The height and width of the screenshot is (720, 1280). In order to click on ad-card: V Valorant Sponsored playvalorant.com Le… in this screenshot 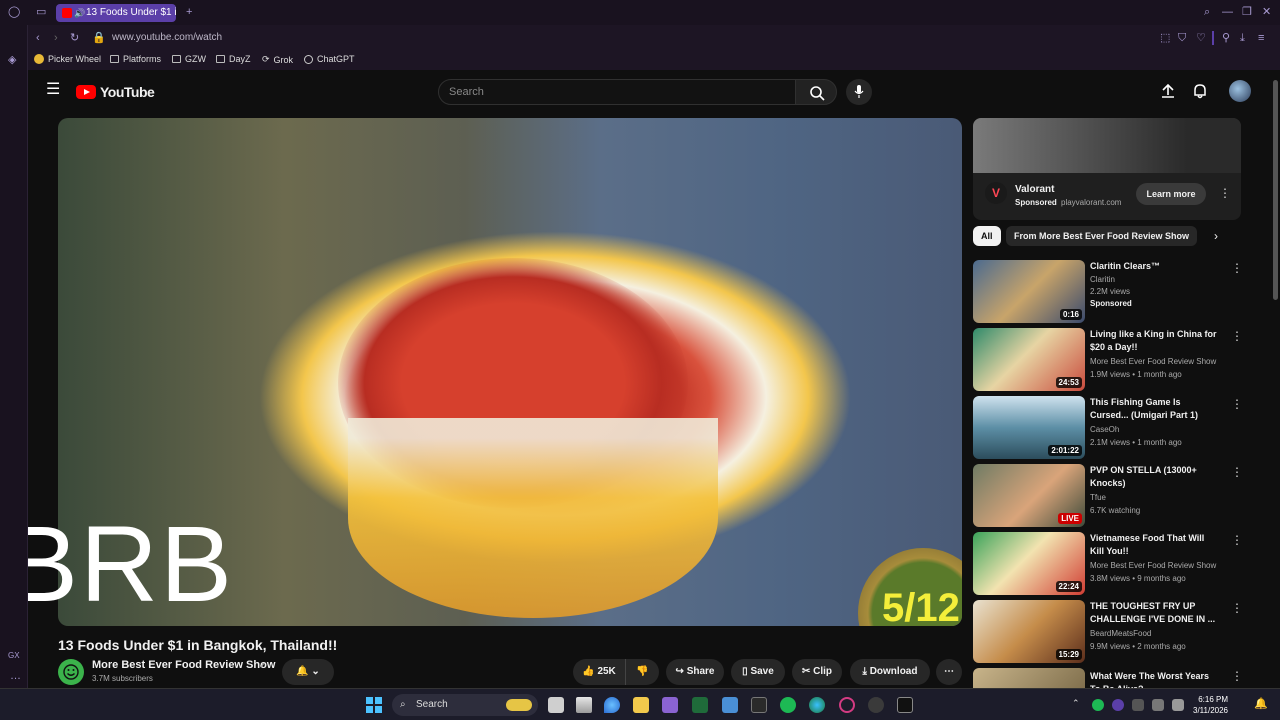, I will do `click(1107, 169)`.